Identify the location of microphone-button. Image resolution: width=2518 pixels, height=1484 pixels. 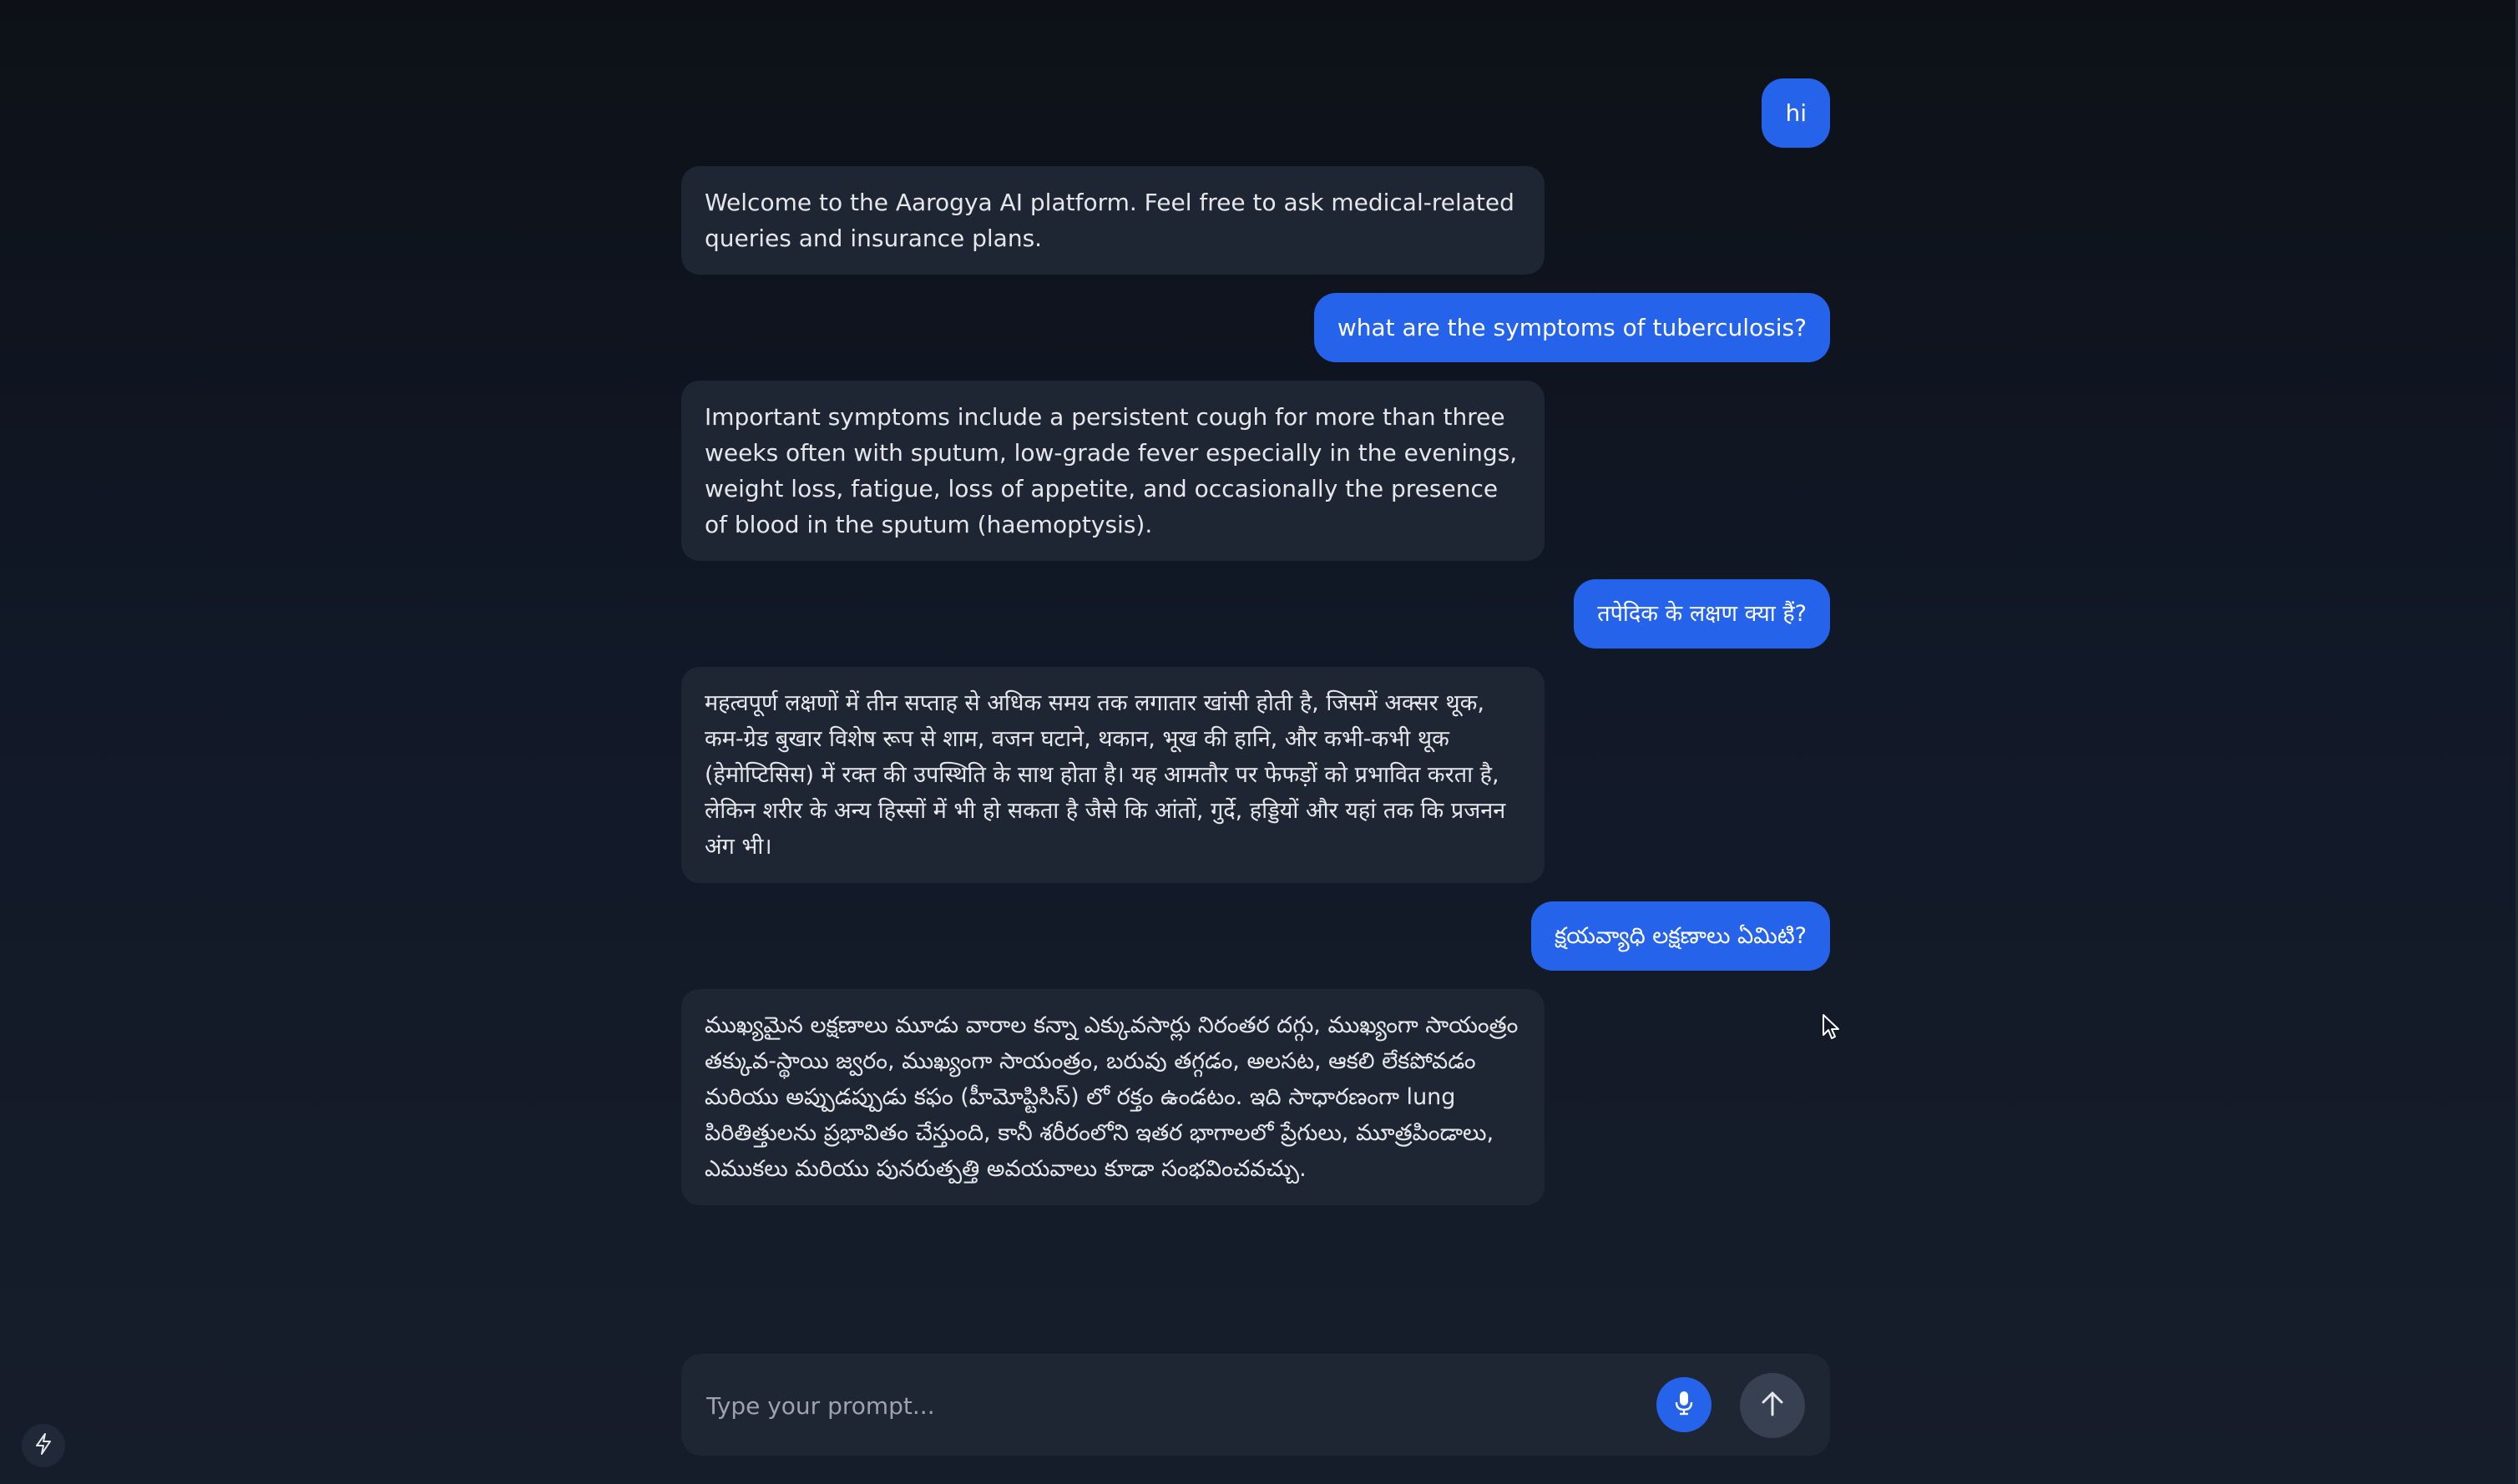
(1684, 1404).